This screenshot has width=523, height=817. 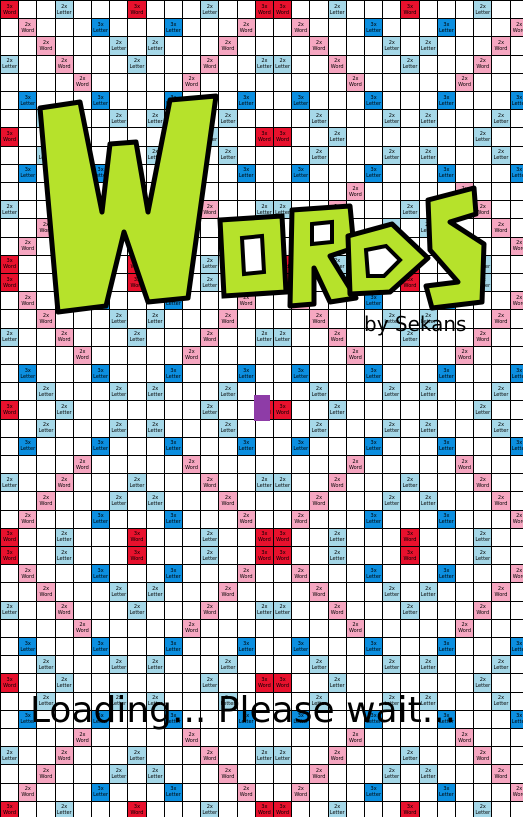 What do you see at coordinates (455, 248) in the screenshot?
I see `logo-letter-s` at bounding box center [455, 248].